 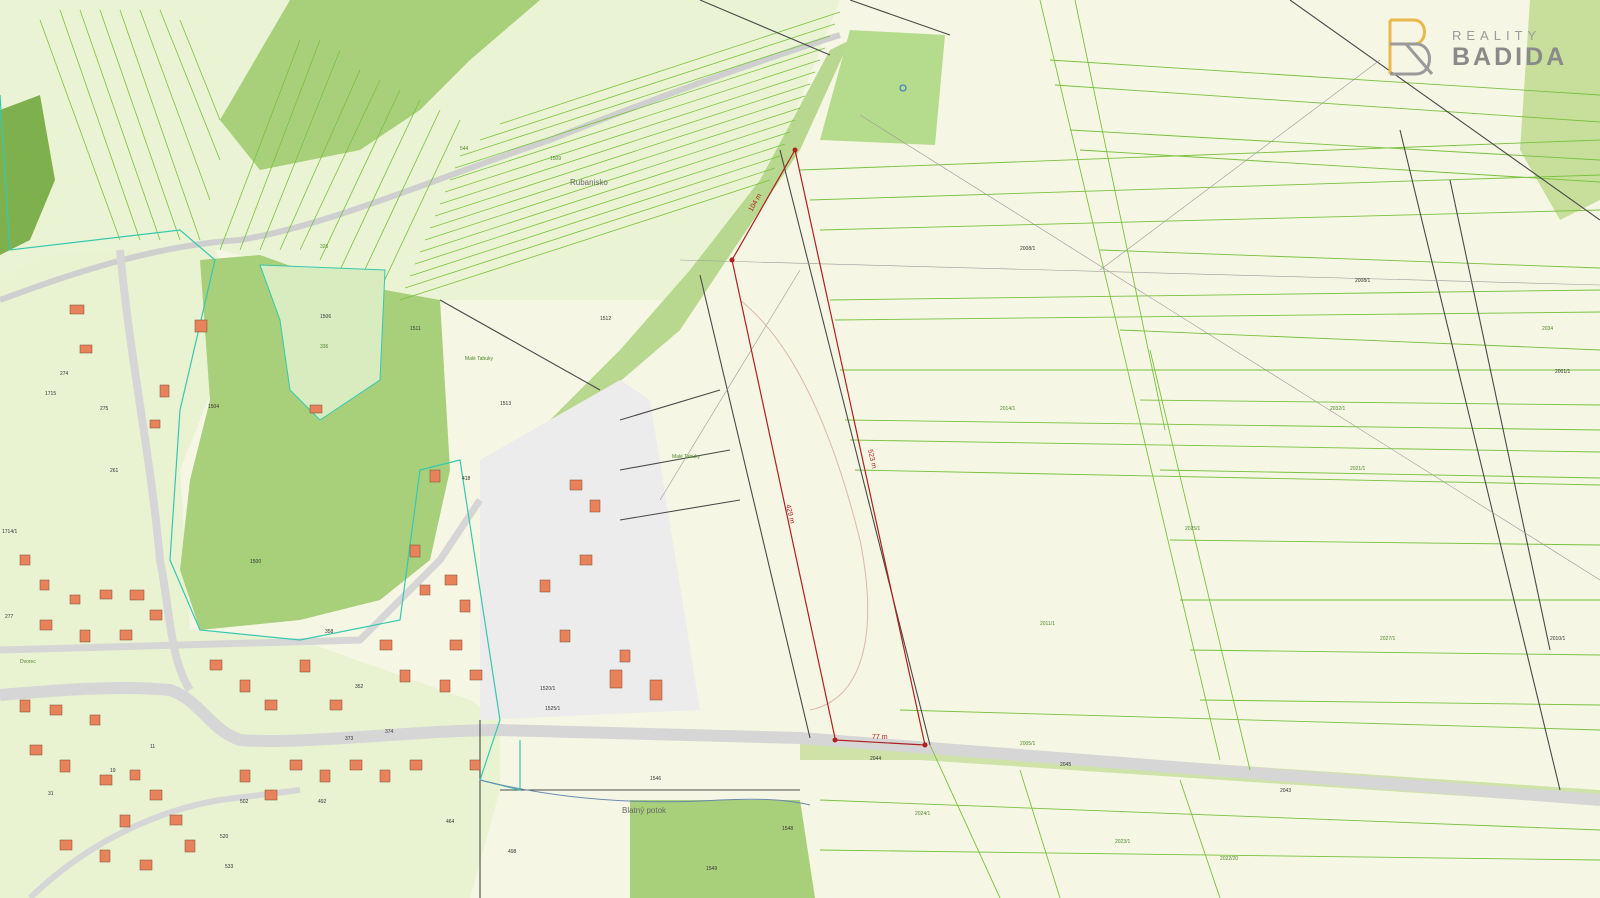 What do you see at coordinates (359, 687) in the screenshot?
I see `parcel-352: 352` at bounding box center [359, 687].